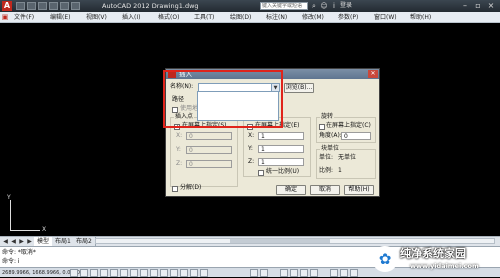 This screenshot has width=500, height=278. Describe the element at coordinates (84, 241) in the screenshot. I see `tab-layout2: 布局2` at that location.